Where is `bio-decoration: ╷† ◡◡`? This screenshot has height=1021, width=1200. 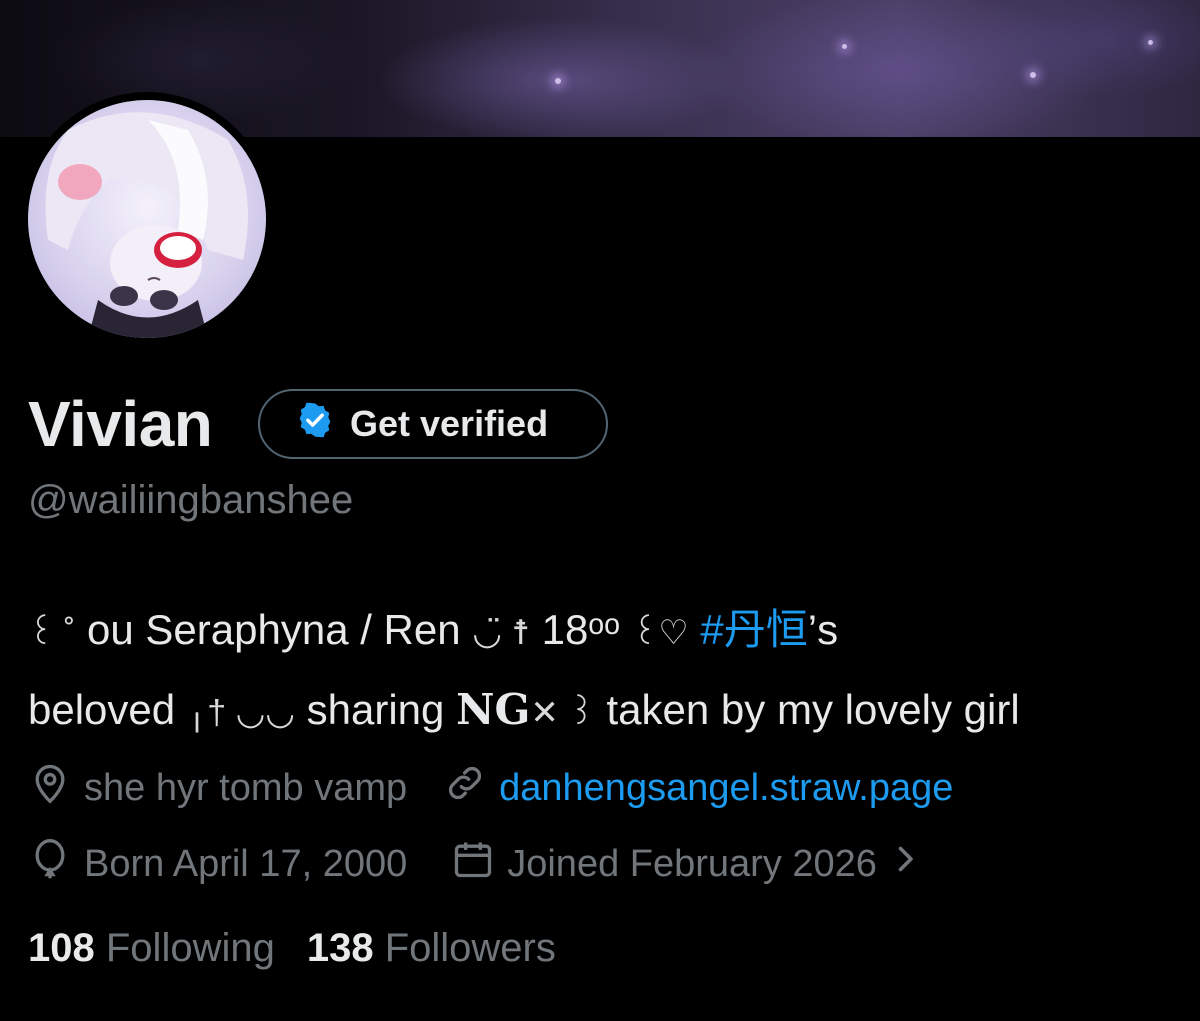 bio-decoration: ╷† ◡◡ is located at coordinates (240, 713).